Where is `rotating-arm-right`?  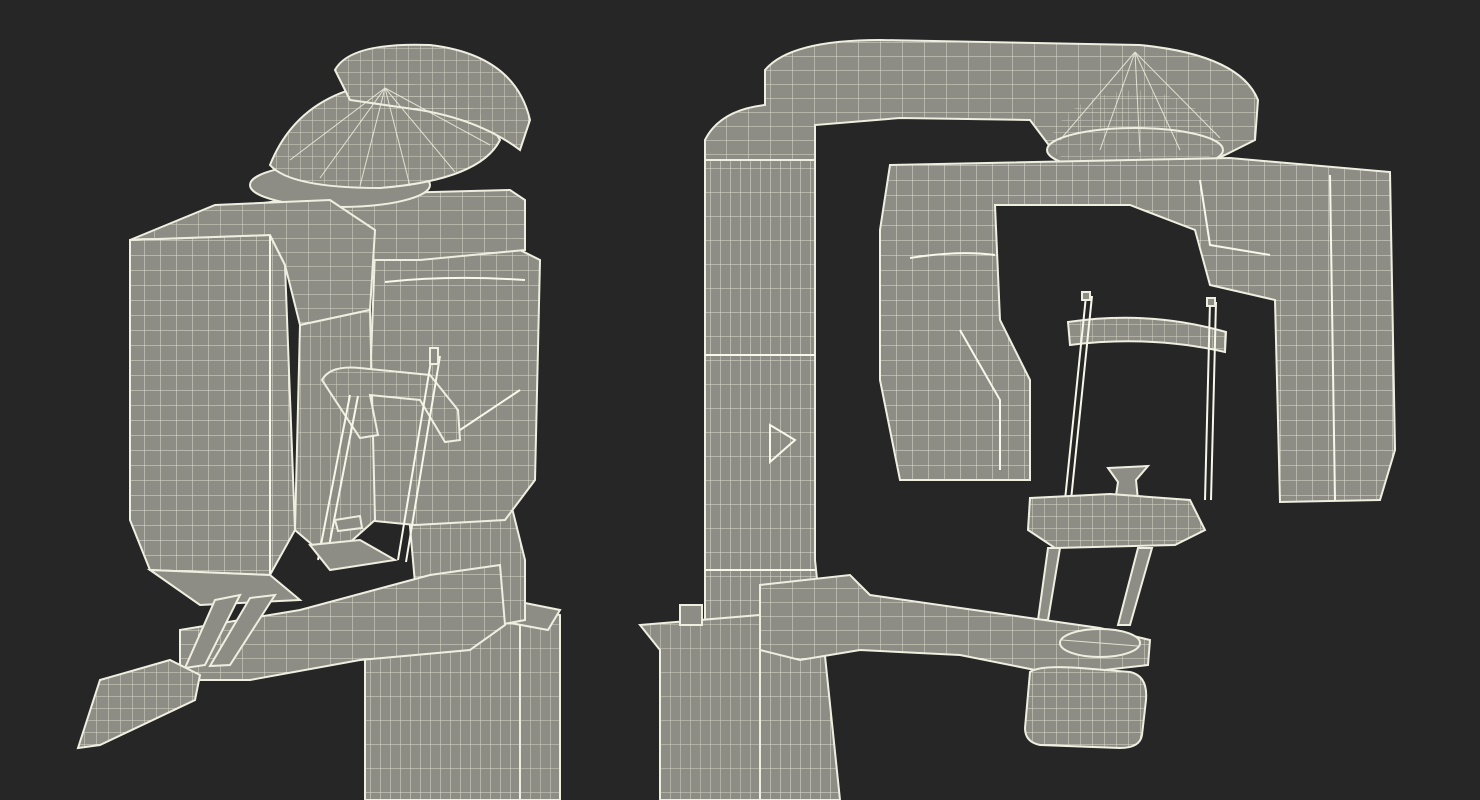 rotating-arm-right is located at coordinates (982, 105).